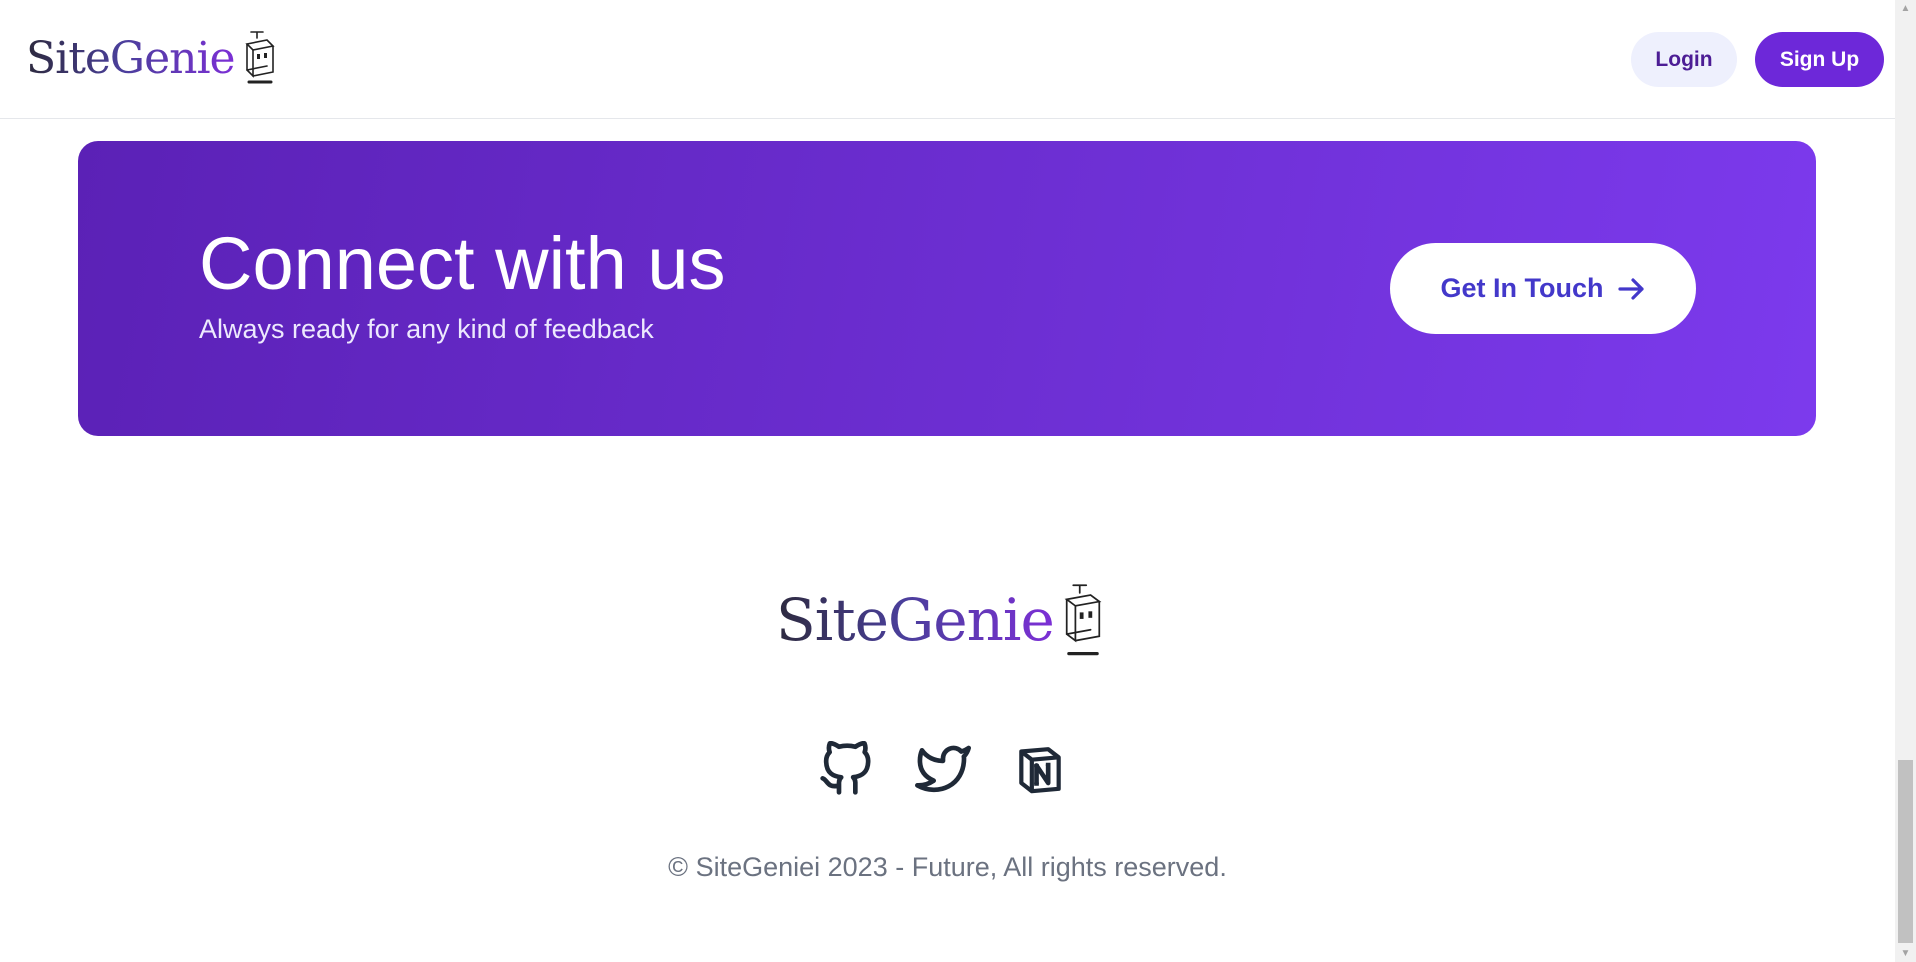  I want to click on scroll-down-icon: ▼, so click(1905, 953).